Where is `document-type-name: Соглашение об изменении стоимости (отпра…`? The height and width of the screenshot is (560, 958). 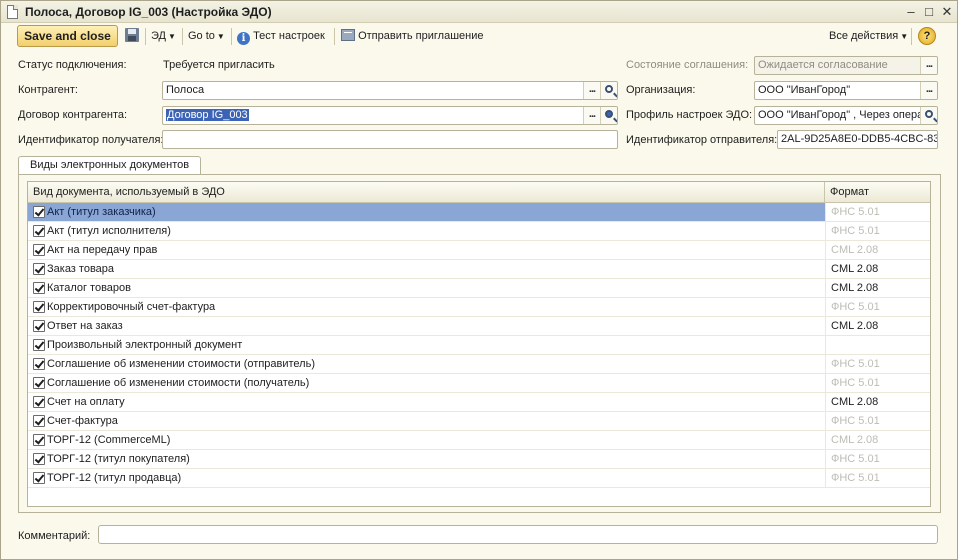
document-type-name: Соглашение об изменении стоимости (отпра… is located at coordinates (181, 364).